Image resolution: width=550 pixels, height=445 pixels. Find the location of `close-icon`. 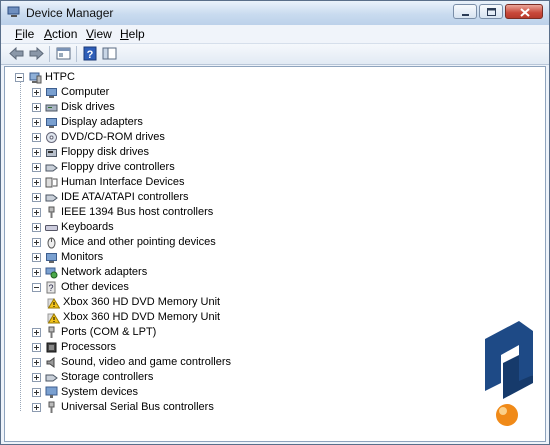

close-icon is located at coordinates (525, 12).